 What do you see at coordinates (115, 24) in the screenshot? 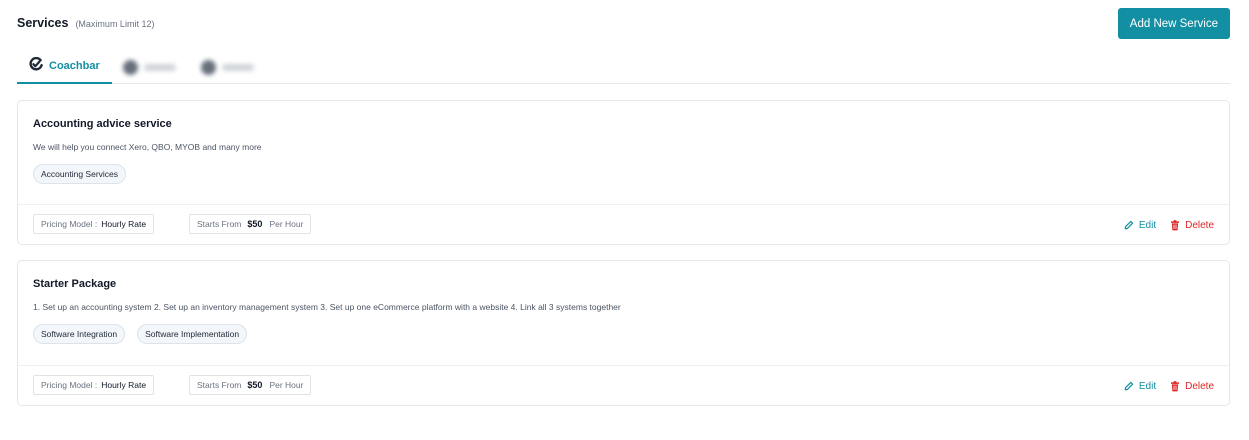
I see `limit-note: (Maximum Limit 12)` at bounding box center [115, 24].